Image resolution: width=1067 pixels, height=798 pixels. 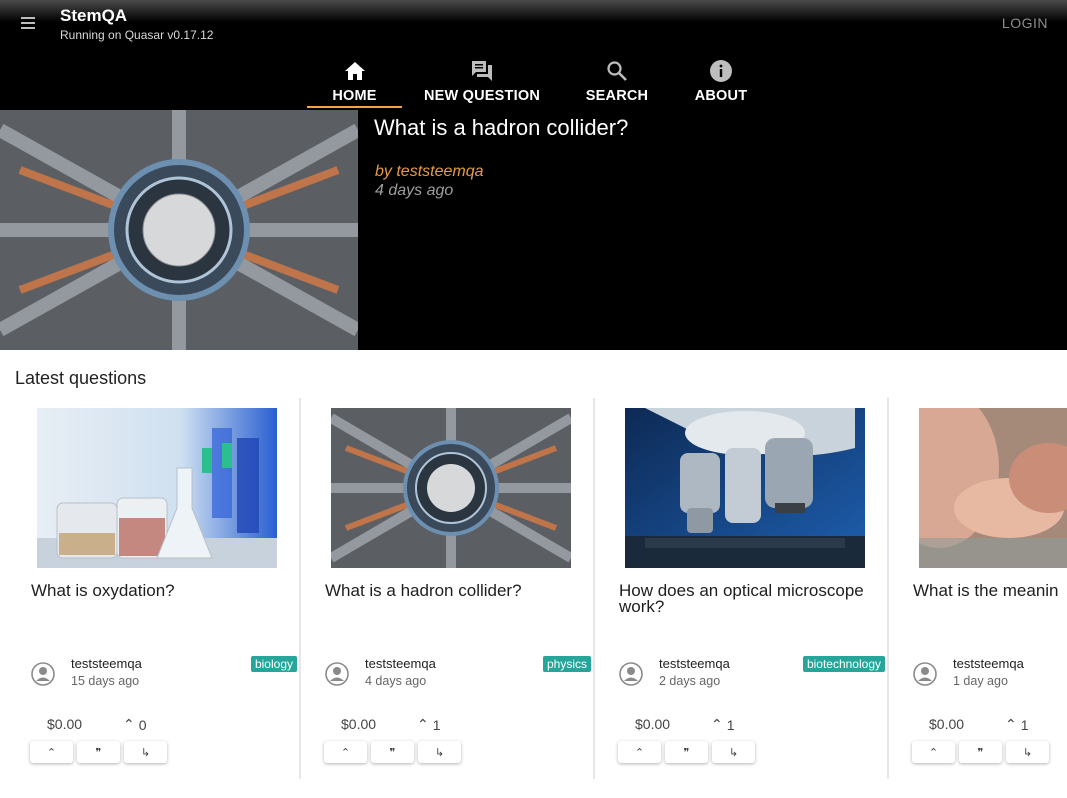 What do you see at coordinates (81, 378) in the screenshot?
I see `latest-questions-heading: Latest questions` at bounding box center [81, 378].